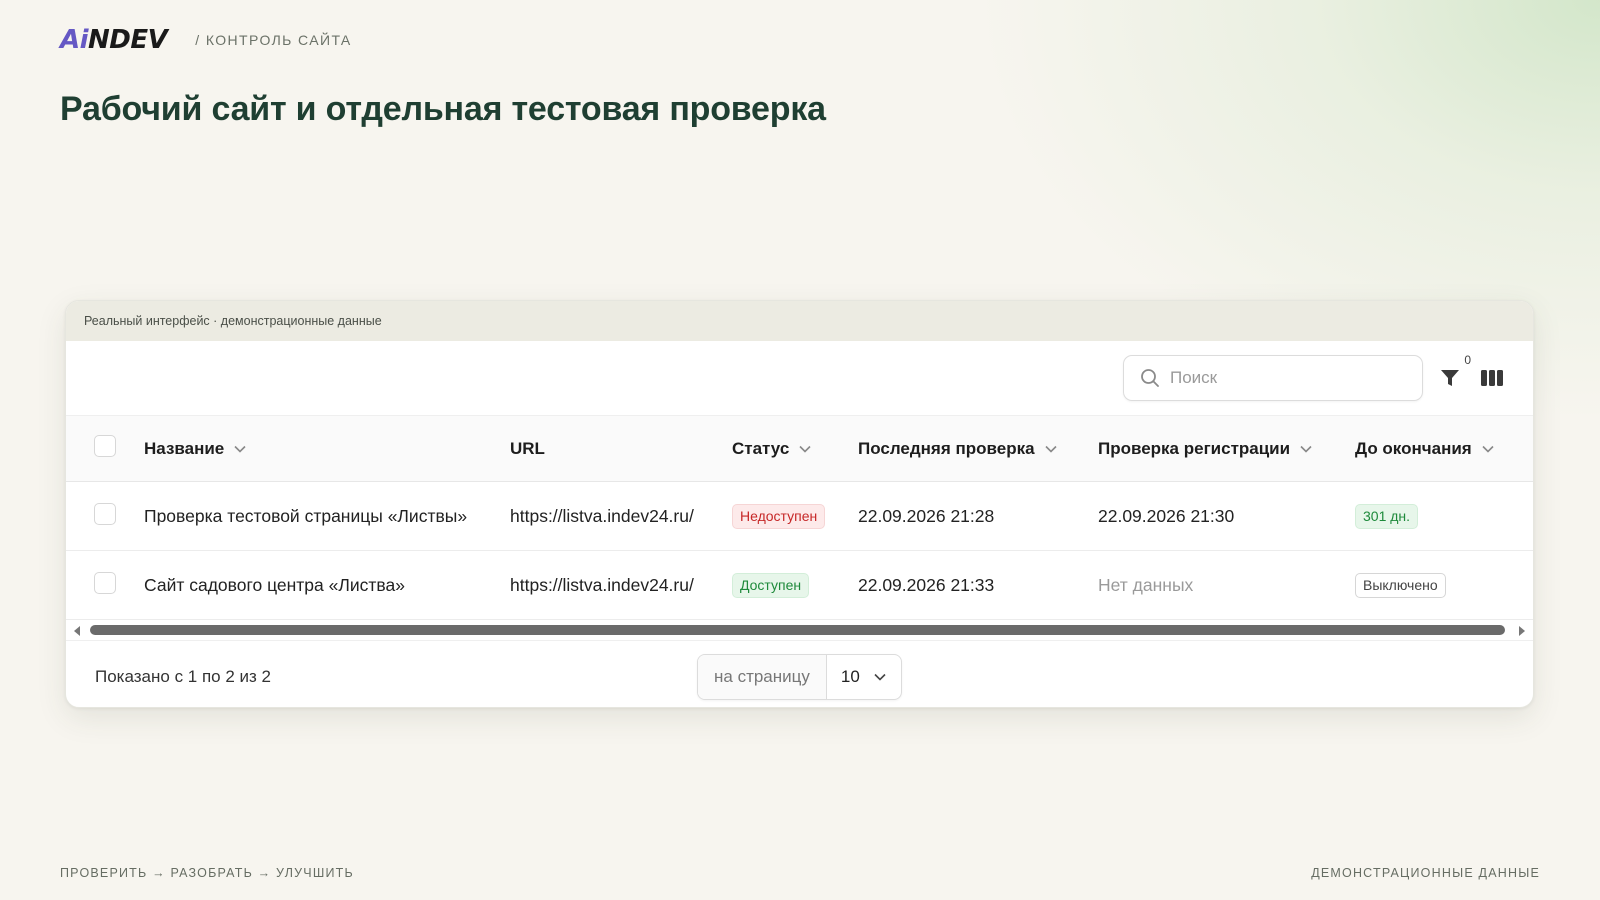 Image resolution: width=1600 pixels, height=900 pixels. I want to click on column-header-url: URL, so click(527, 448).